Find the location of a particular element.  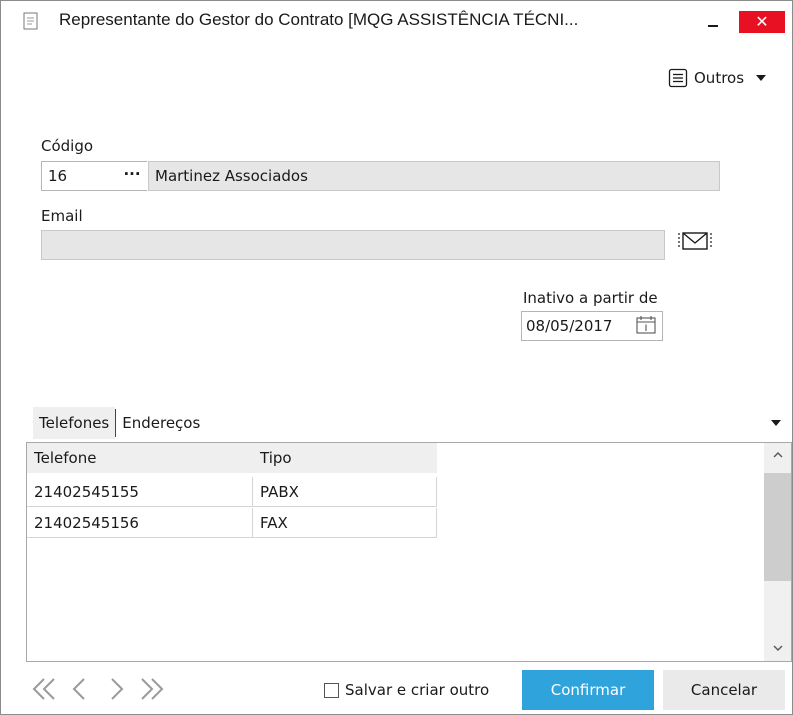

column-header-tipo: Tipo is located at coordinates (345, 458).